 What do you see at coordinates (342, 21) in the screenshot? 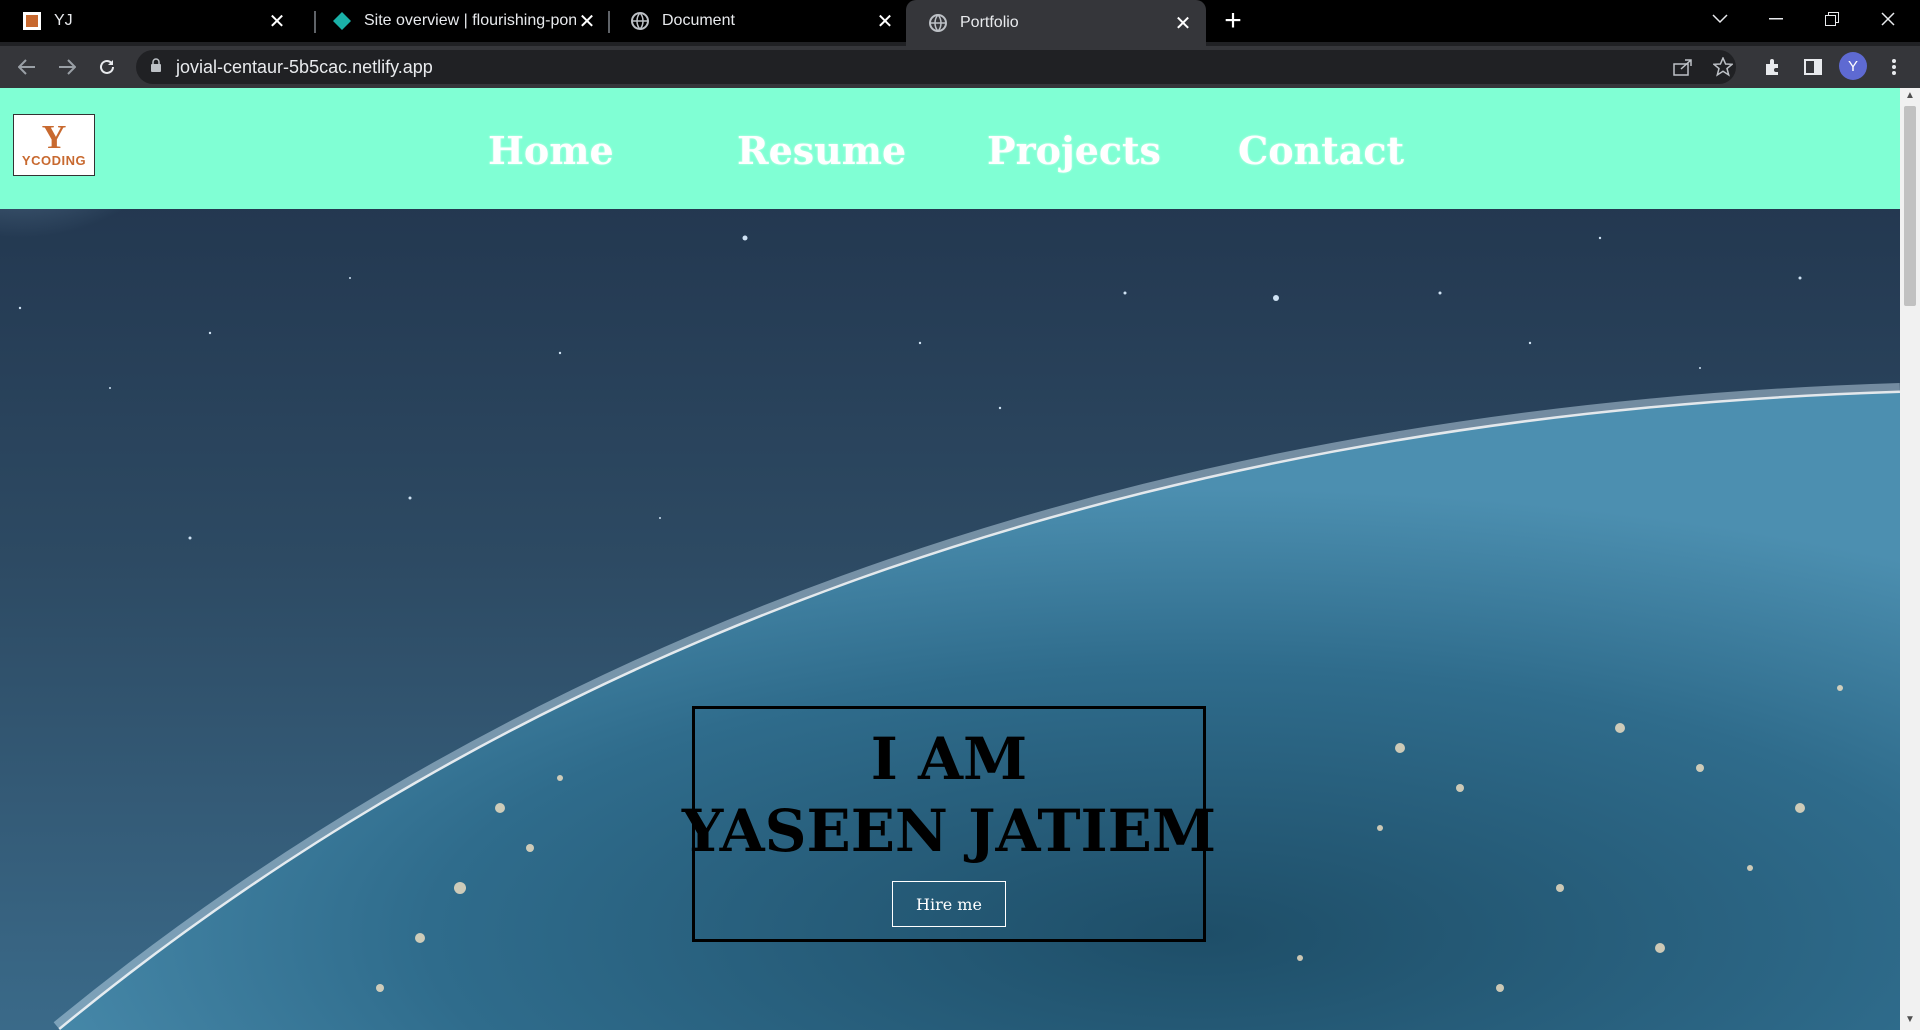
I see `netlify-icon` at bounding box center [342, 21].